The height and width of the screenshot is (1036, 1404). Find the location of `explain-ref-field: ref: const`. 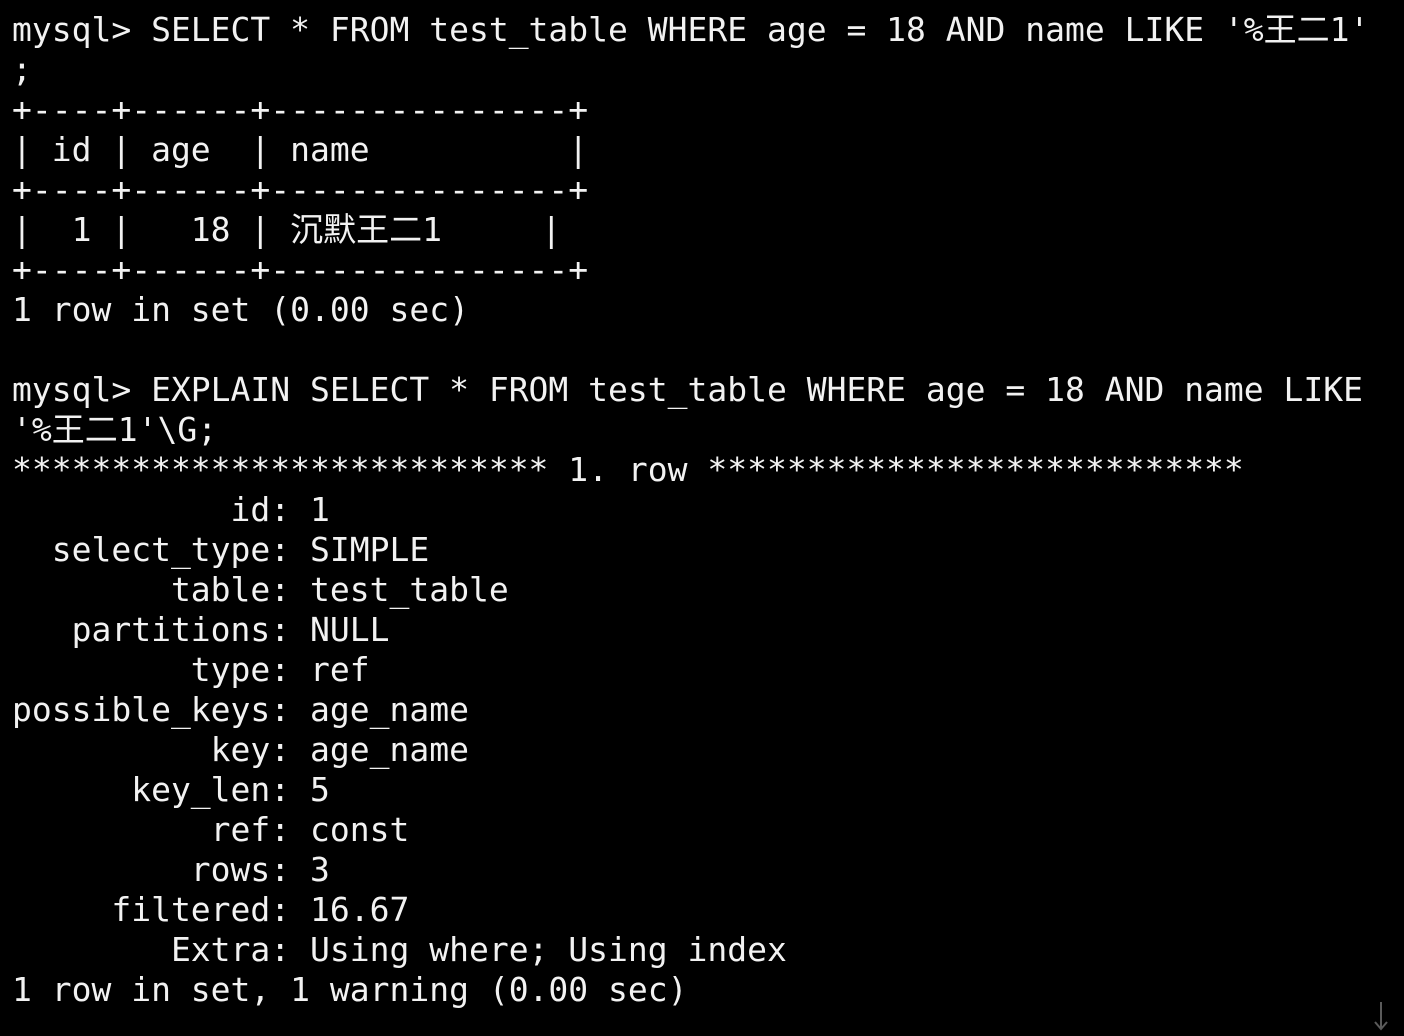

explain-ref-field: ref: const is located at coordinates (211, 829).